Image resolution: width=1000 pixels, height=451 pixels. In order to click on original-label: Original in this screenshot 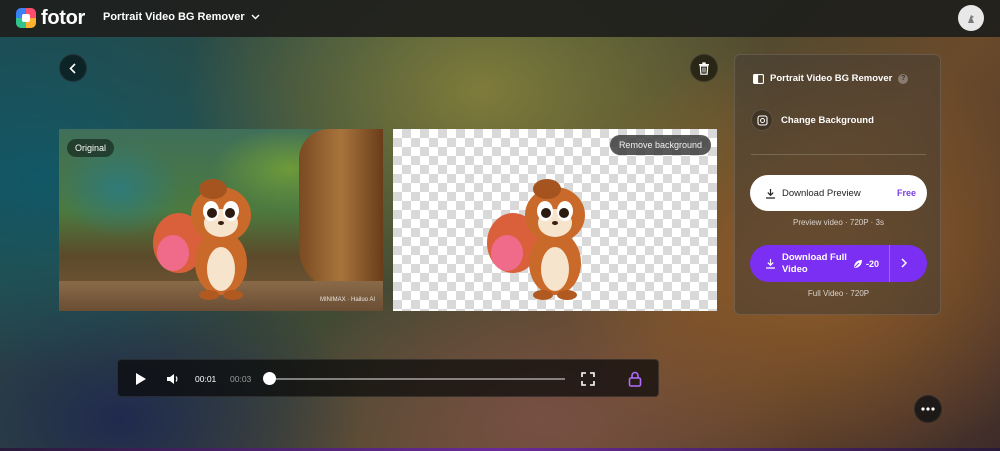, I will do `click(91, 148)`.